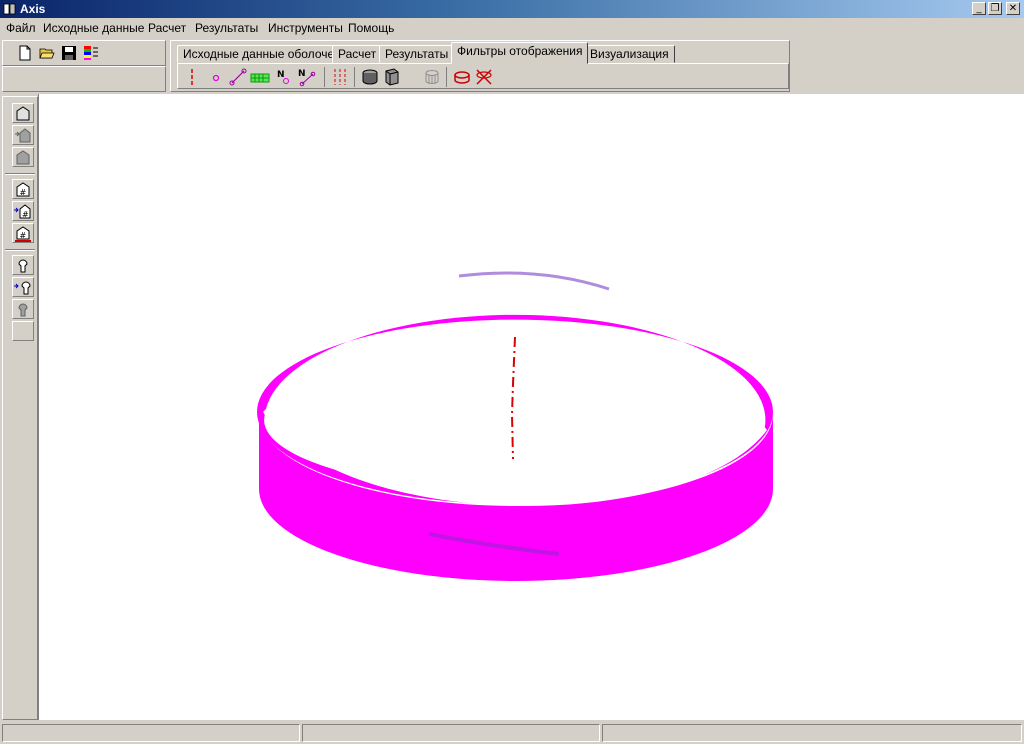 Image resolution: width=1024 pixels, height=744 pixels. I want to click on support-insert-icon, so click(22, 288).